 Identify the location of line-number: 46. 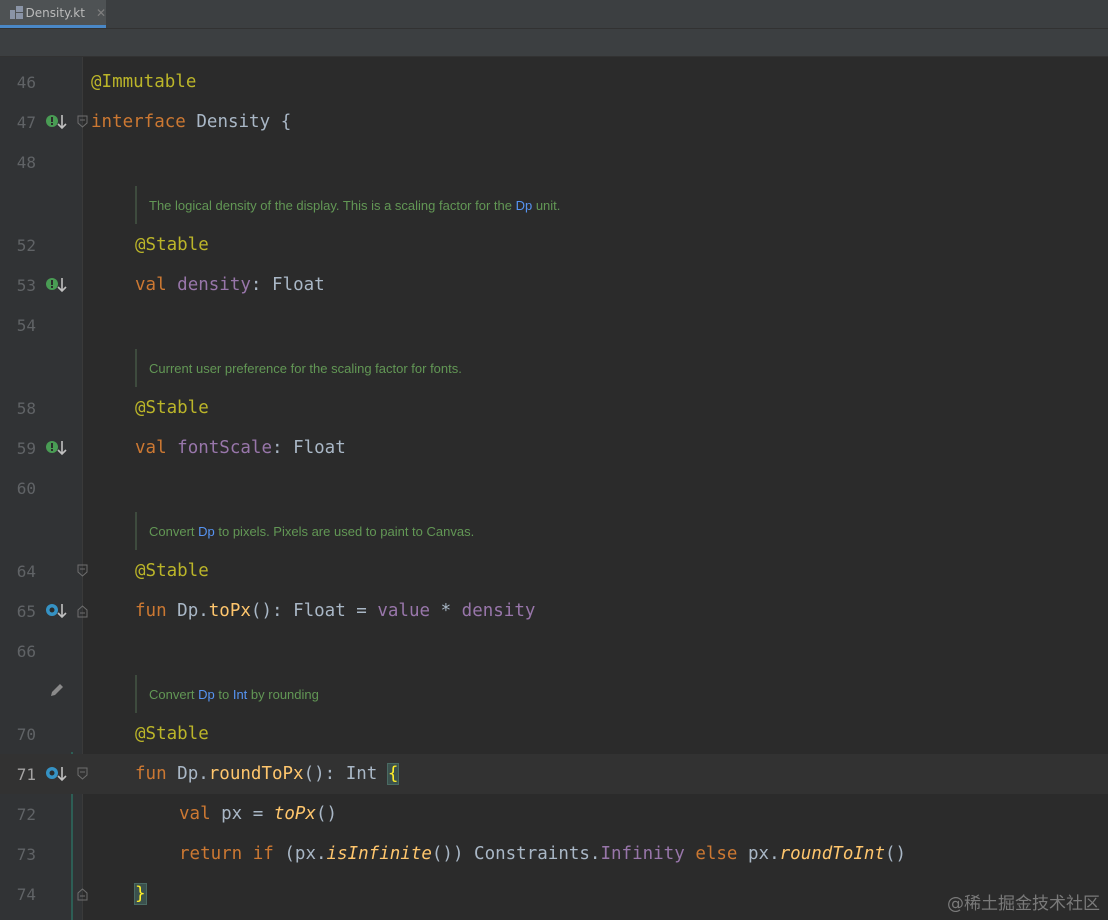
(26, 82).